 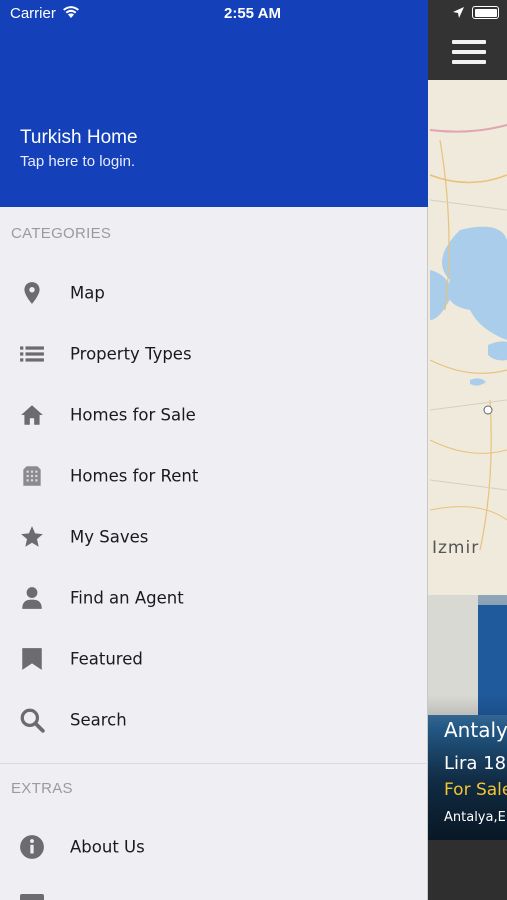 I want to click on carrier-label: Carrier, so click(x=33, y=13).